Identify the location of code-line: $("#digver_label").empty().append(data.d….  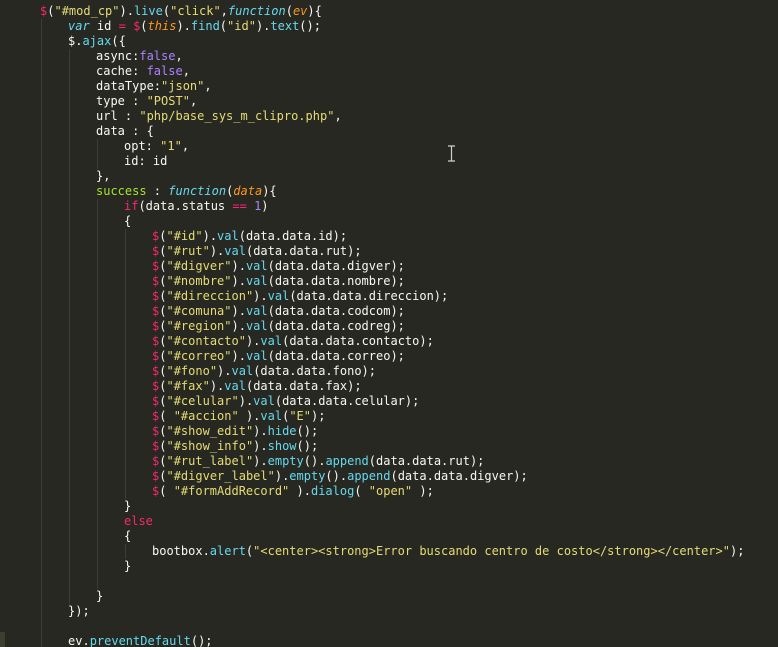
(340, 476).